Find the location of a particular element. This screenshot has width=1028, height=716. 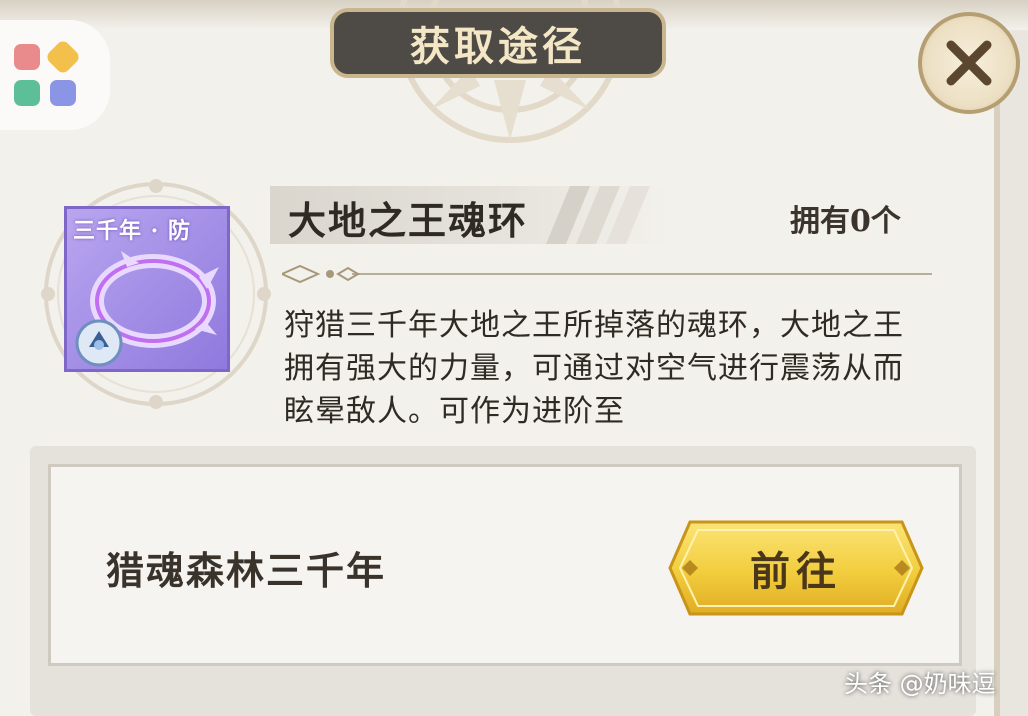

close-button is located at coordinates (969, 63).